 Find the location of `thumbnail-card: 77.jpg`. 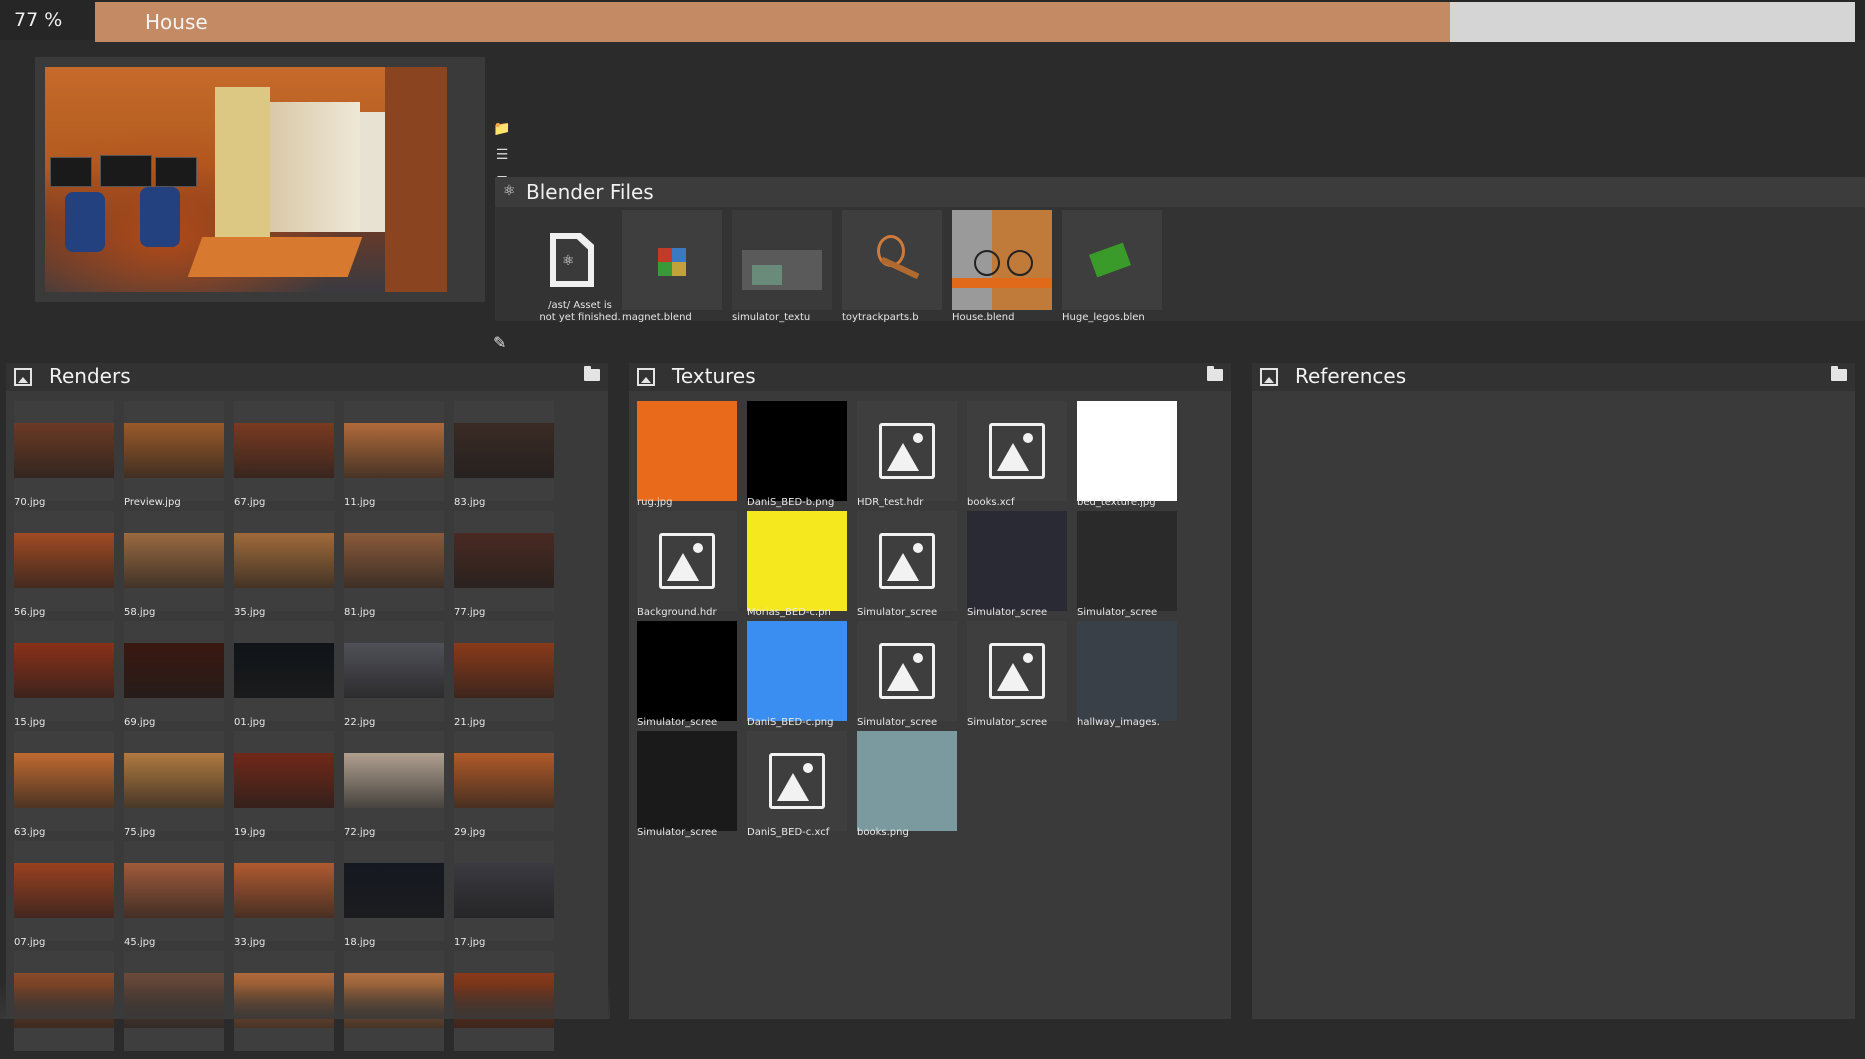

thumbnail-card: 77.jpg is located at coordinates (504, 565).